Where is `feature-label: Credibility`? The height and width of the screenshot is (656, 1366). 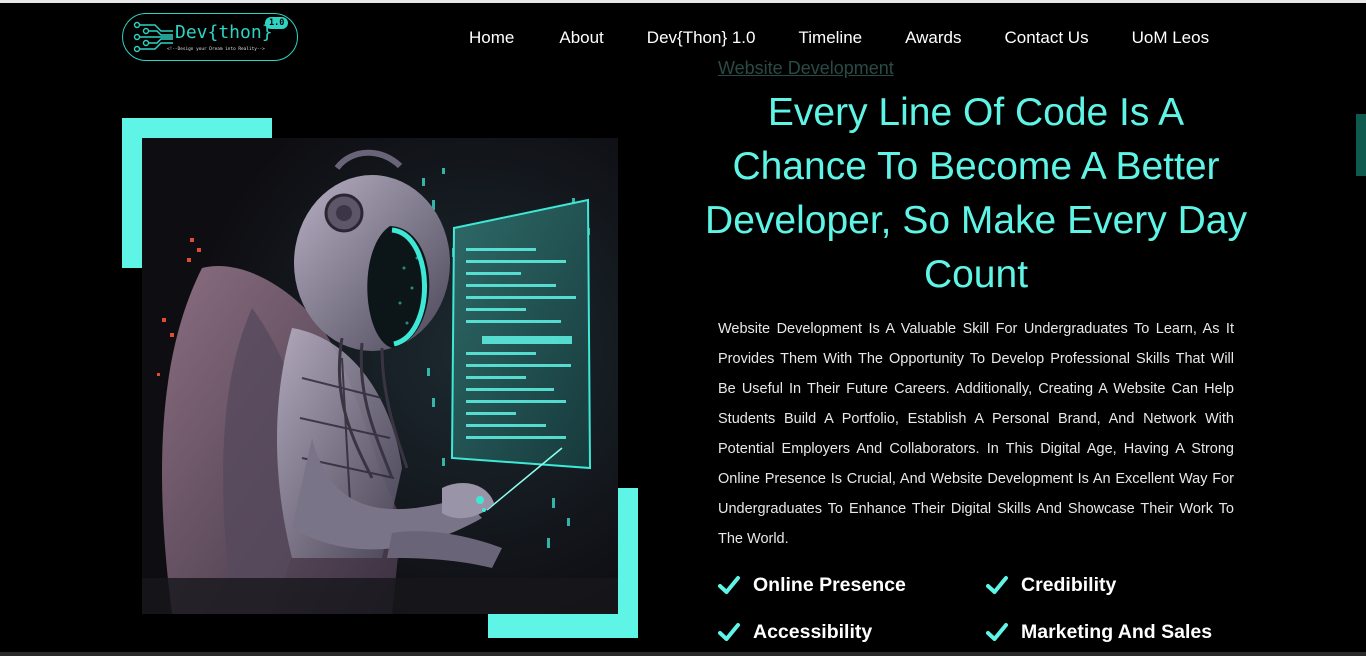 feature-label: Credibility is located at coordinates (1069, 584).